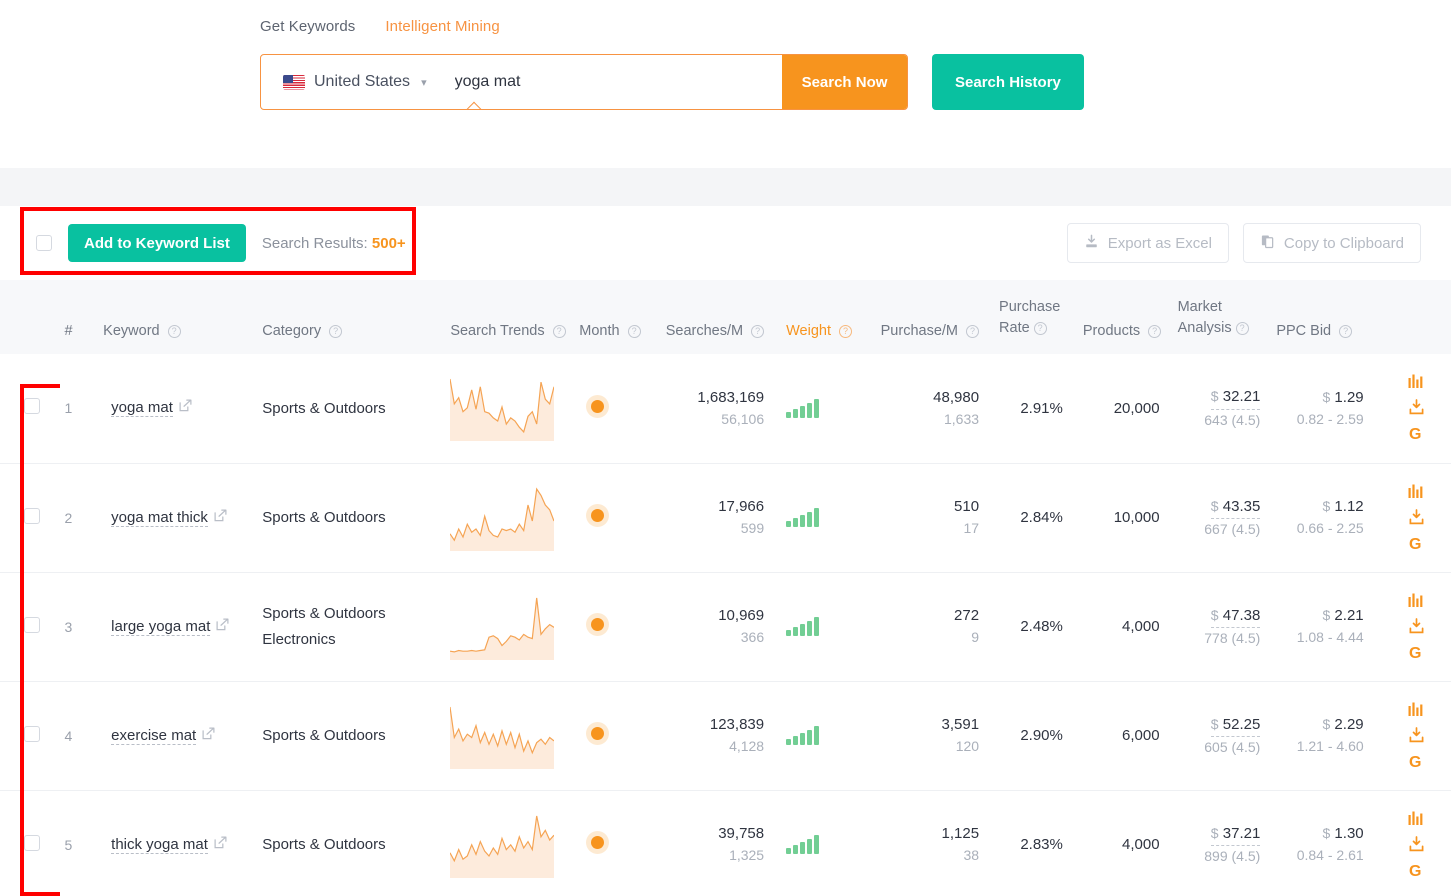  What do you see at coordinates (1235, 507) in the screenshot?
I see `market-price-link: $ 43.35` at bounding box center [1235, 507].